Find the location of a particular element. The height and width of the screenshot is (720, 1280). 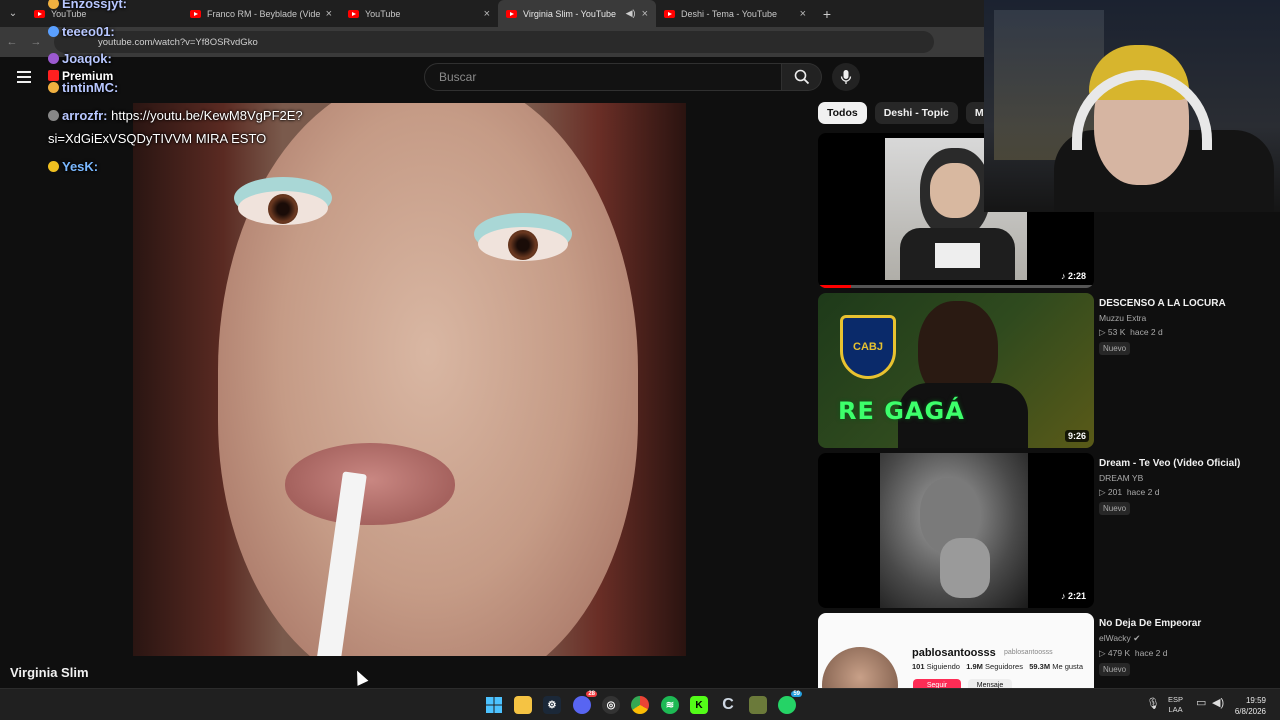

whatsapp-notification-badge: 59 is located at coordinates (796, 694).